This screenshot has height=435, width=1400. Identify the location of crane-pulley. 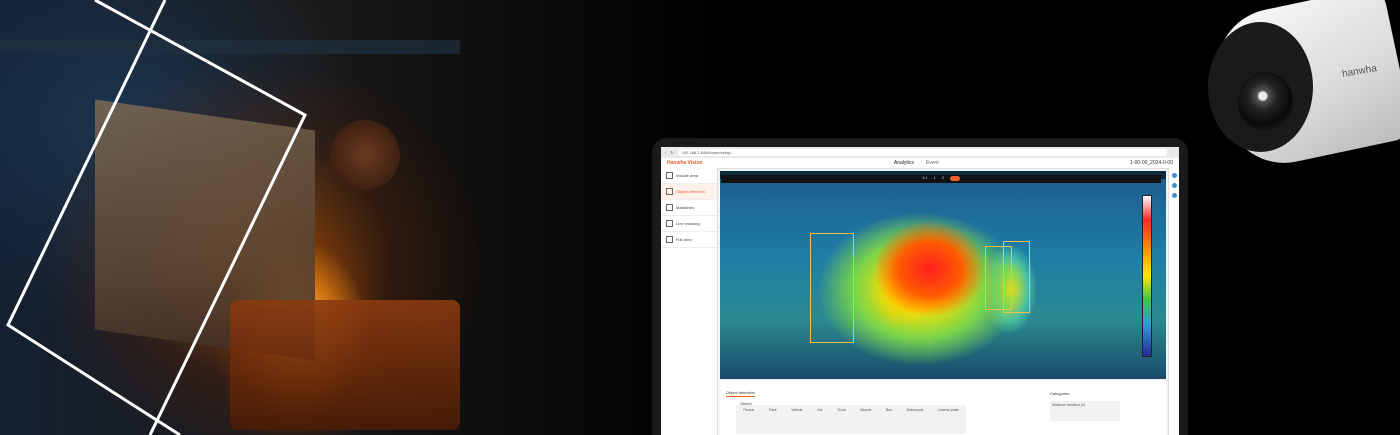
(365, 155).